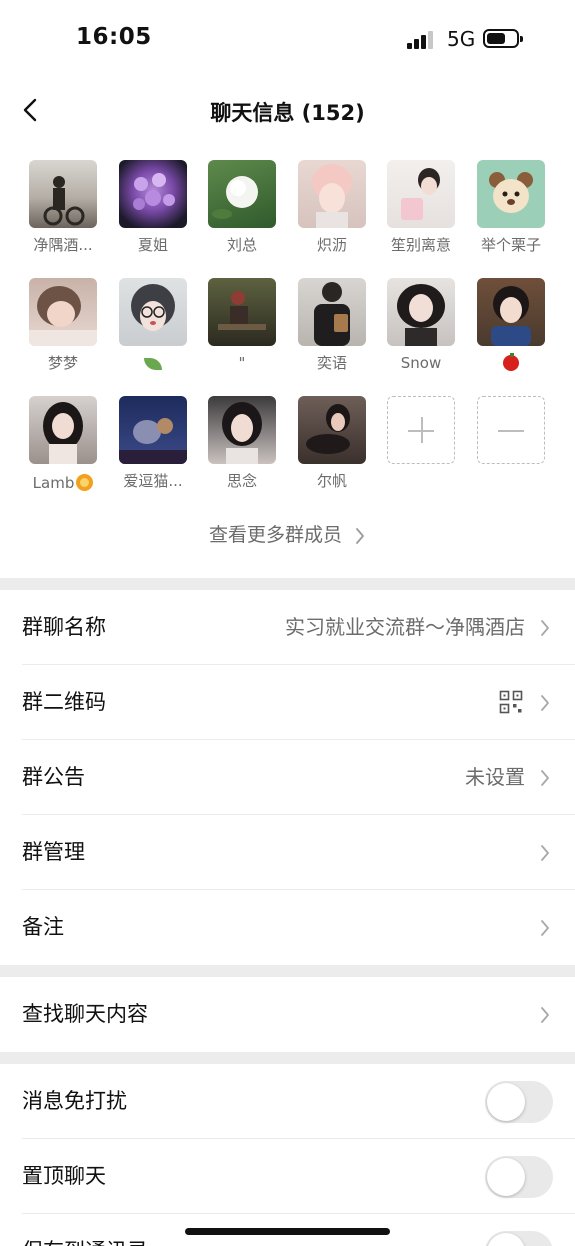 The height and width of the screenshot is (1246, 575). I want to click on member-item: 尔帆, so click(332, 443).